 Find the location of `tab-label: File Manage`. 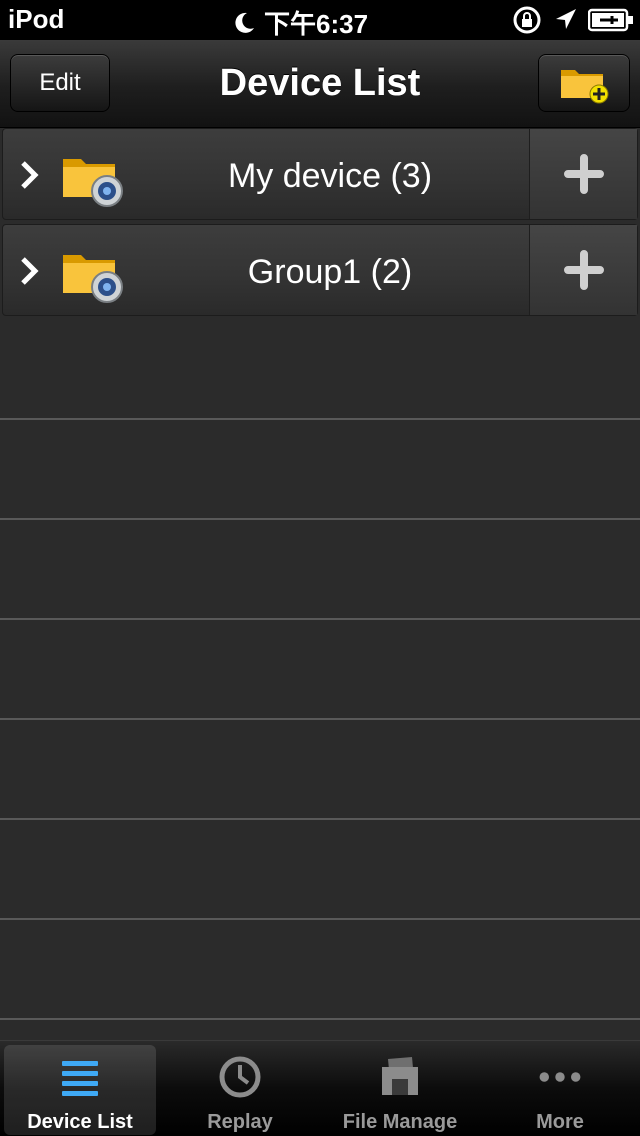

tab-label: File Manage is located at coordinates (400, 1122).